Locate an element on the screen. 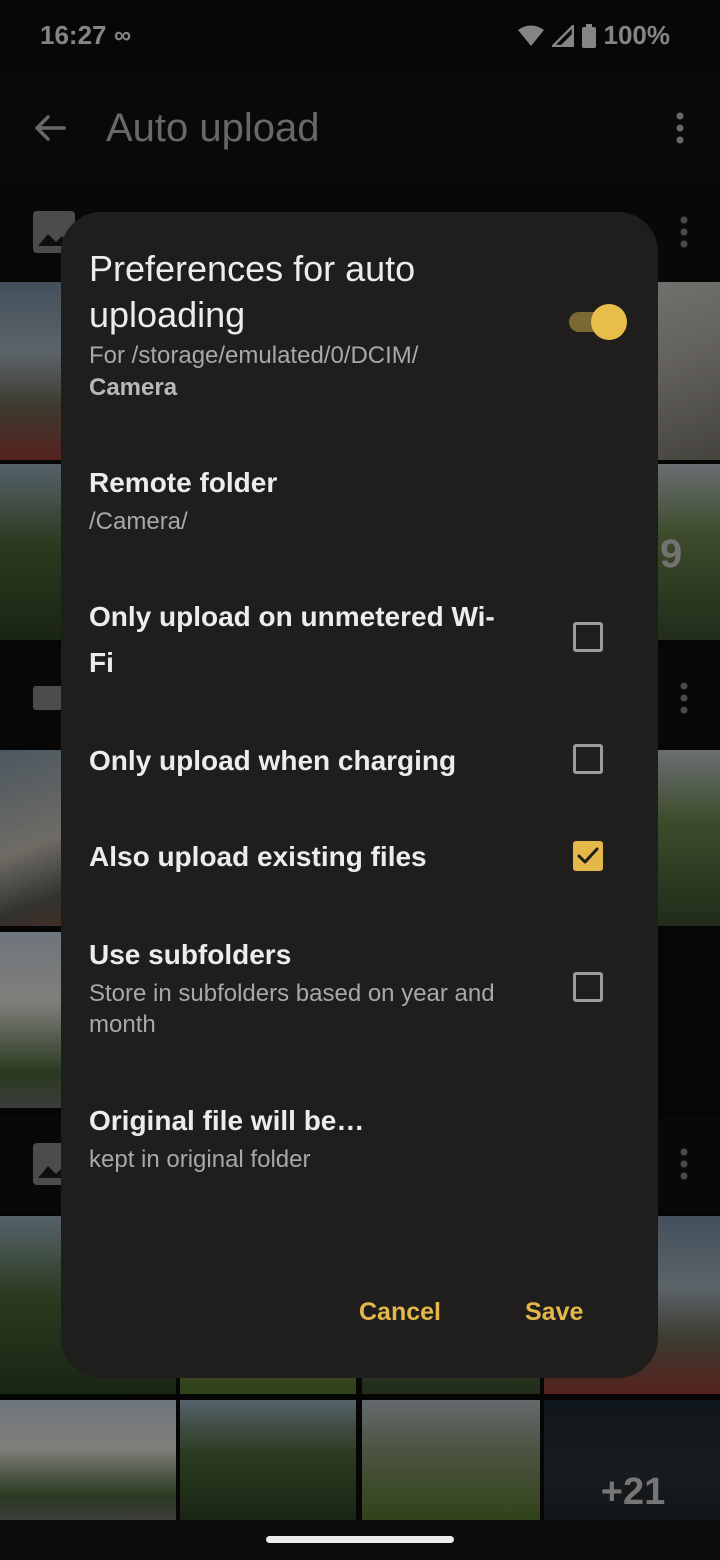  auto-upload-toggle is located at coordinates (596, 322).